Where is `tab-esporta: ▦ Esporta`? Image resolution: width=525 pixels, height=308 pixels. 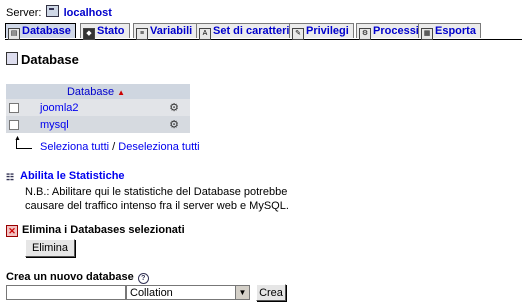 tab-esporta: ▦ Esporta is located at coordinates (449, 31).